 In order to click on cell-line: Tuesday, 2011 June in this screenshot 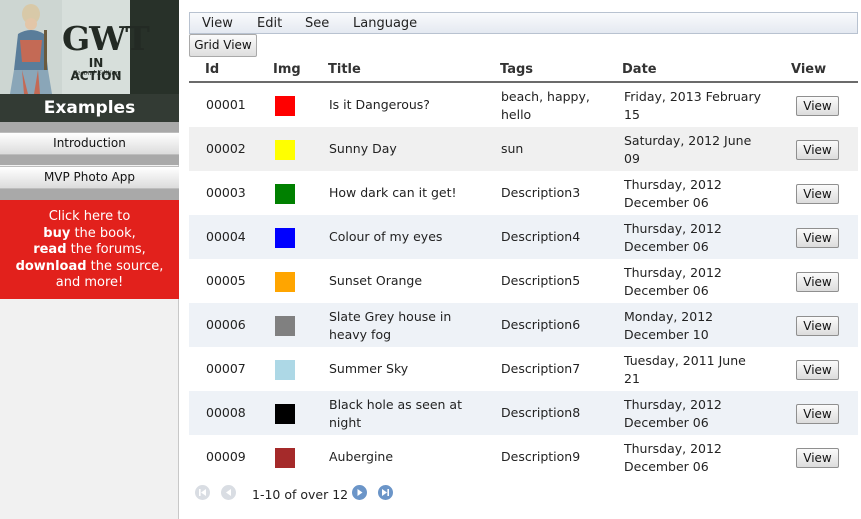, I will do `click(685, 360)`.